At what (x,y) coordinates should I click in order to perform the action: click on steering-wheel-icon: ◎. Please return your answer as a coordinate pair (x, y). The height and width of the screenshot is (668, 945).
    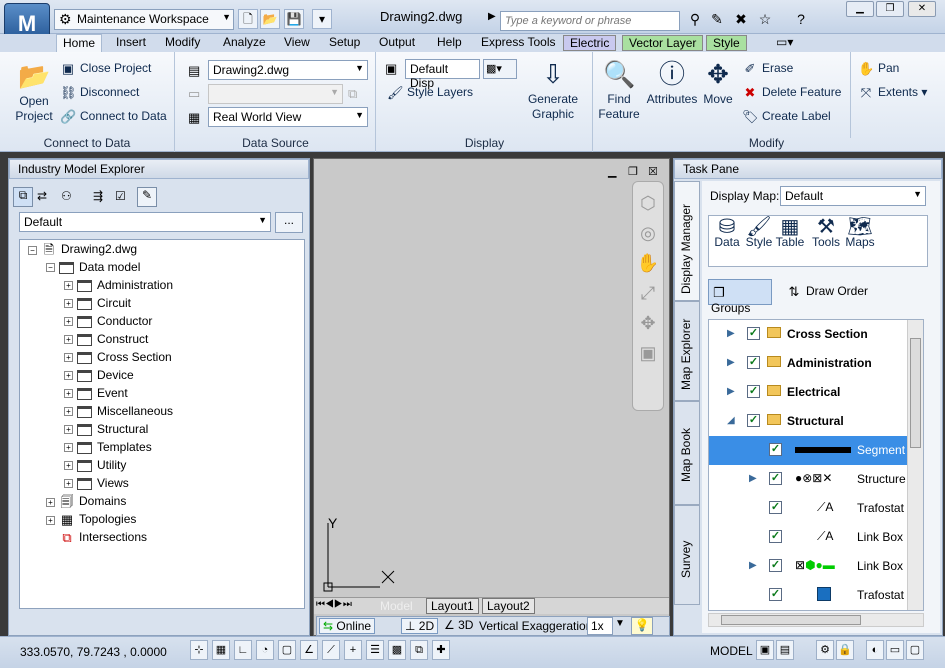
    Looking at the image, I should click on (648, 233).